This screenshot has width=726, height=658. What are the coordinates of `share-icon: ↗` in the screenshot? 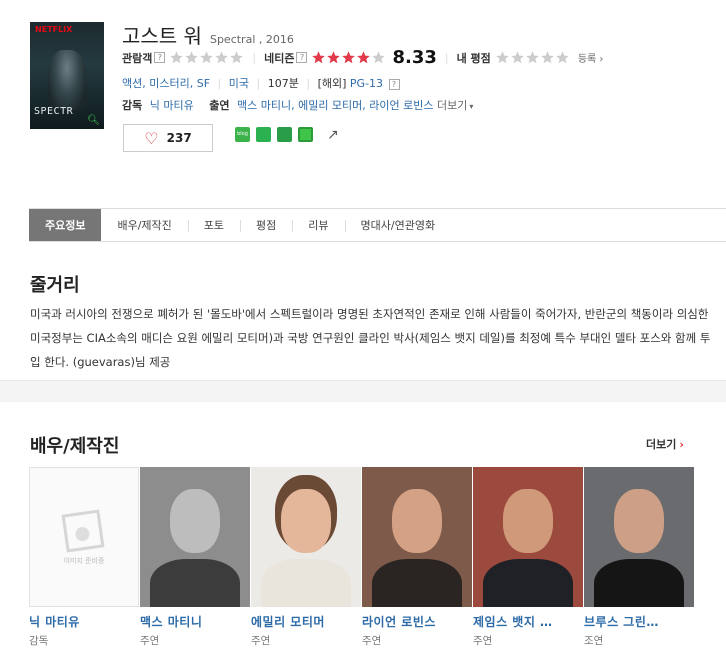 It's located at (334, 135).